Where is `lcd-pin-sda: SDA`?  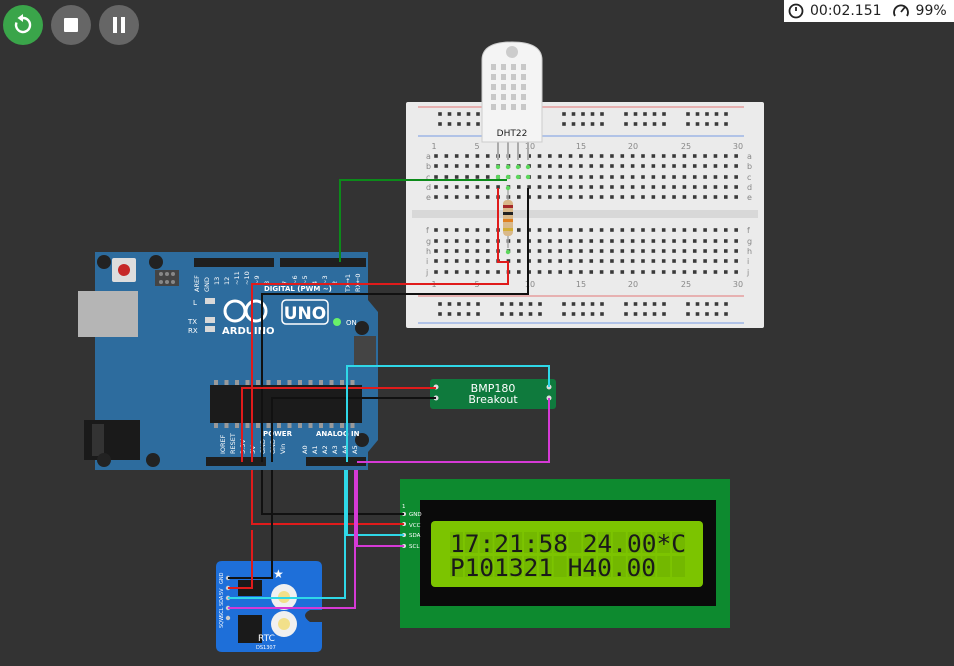 lcd-pin-sda: SDA is located at coordinates (415, 536).